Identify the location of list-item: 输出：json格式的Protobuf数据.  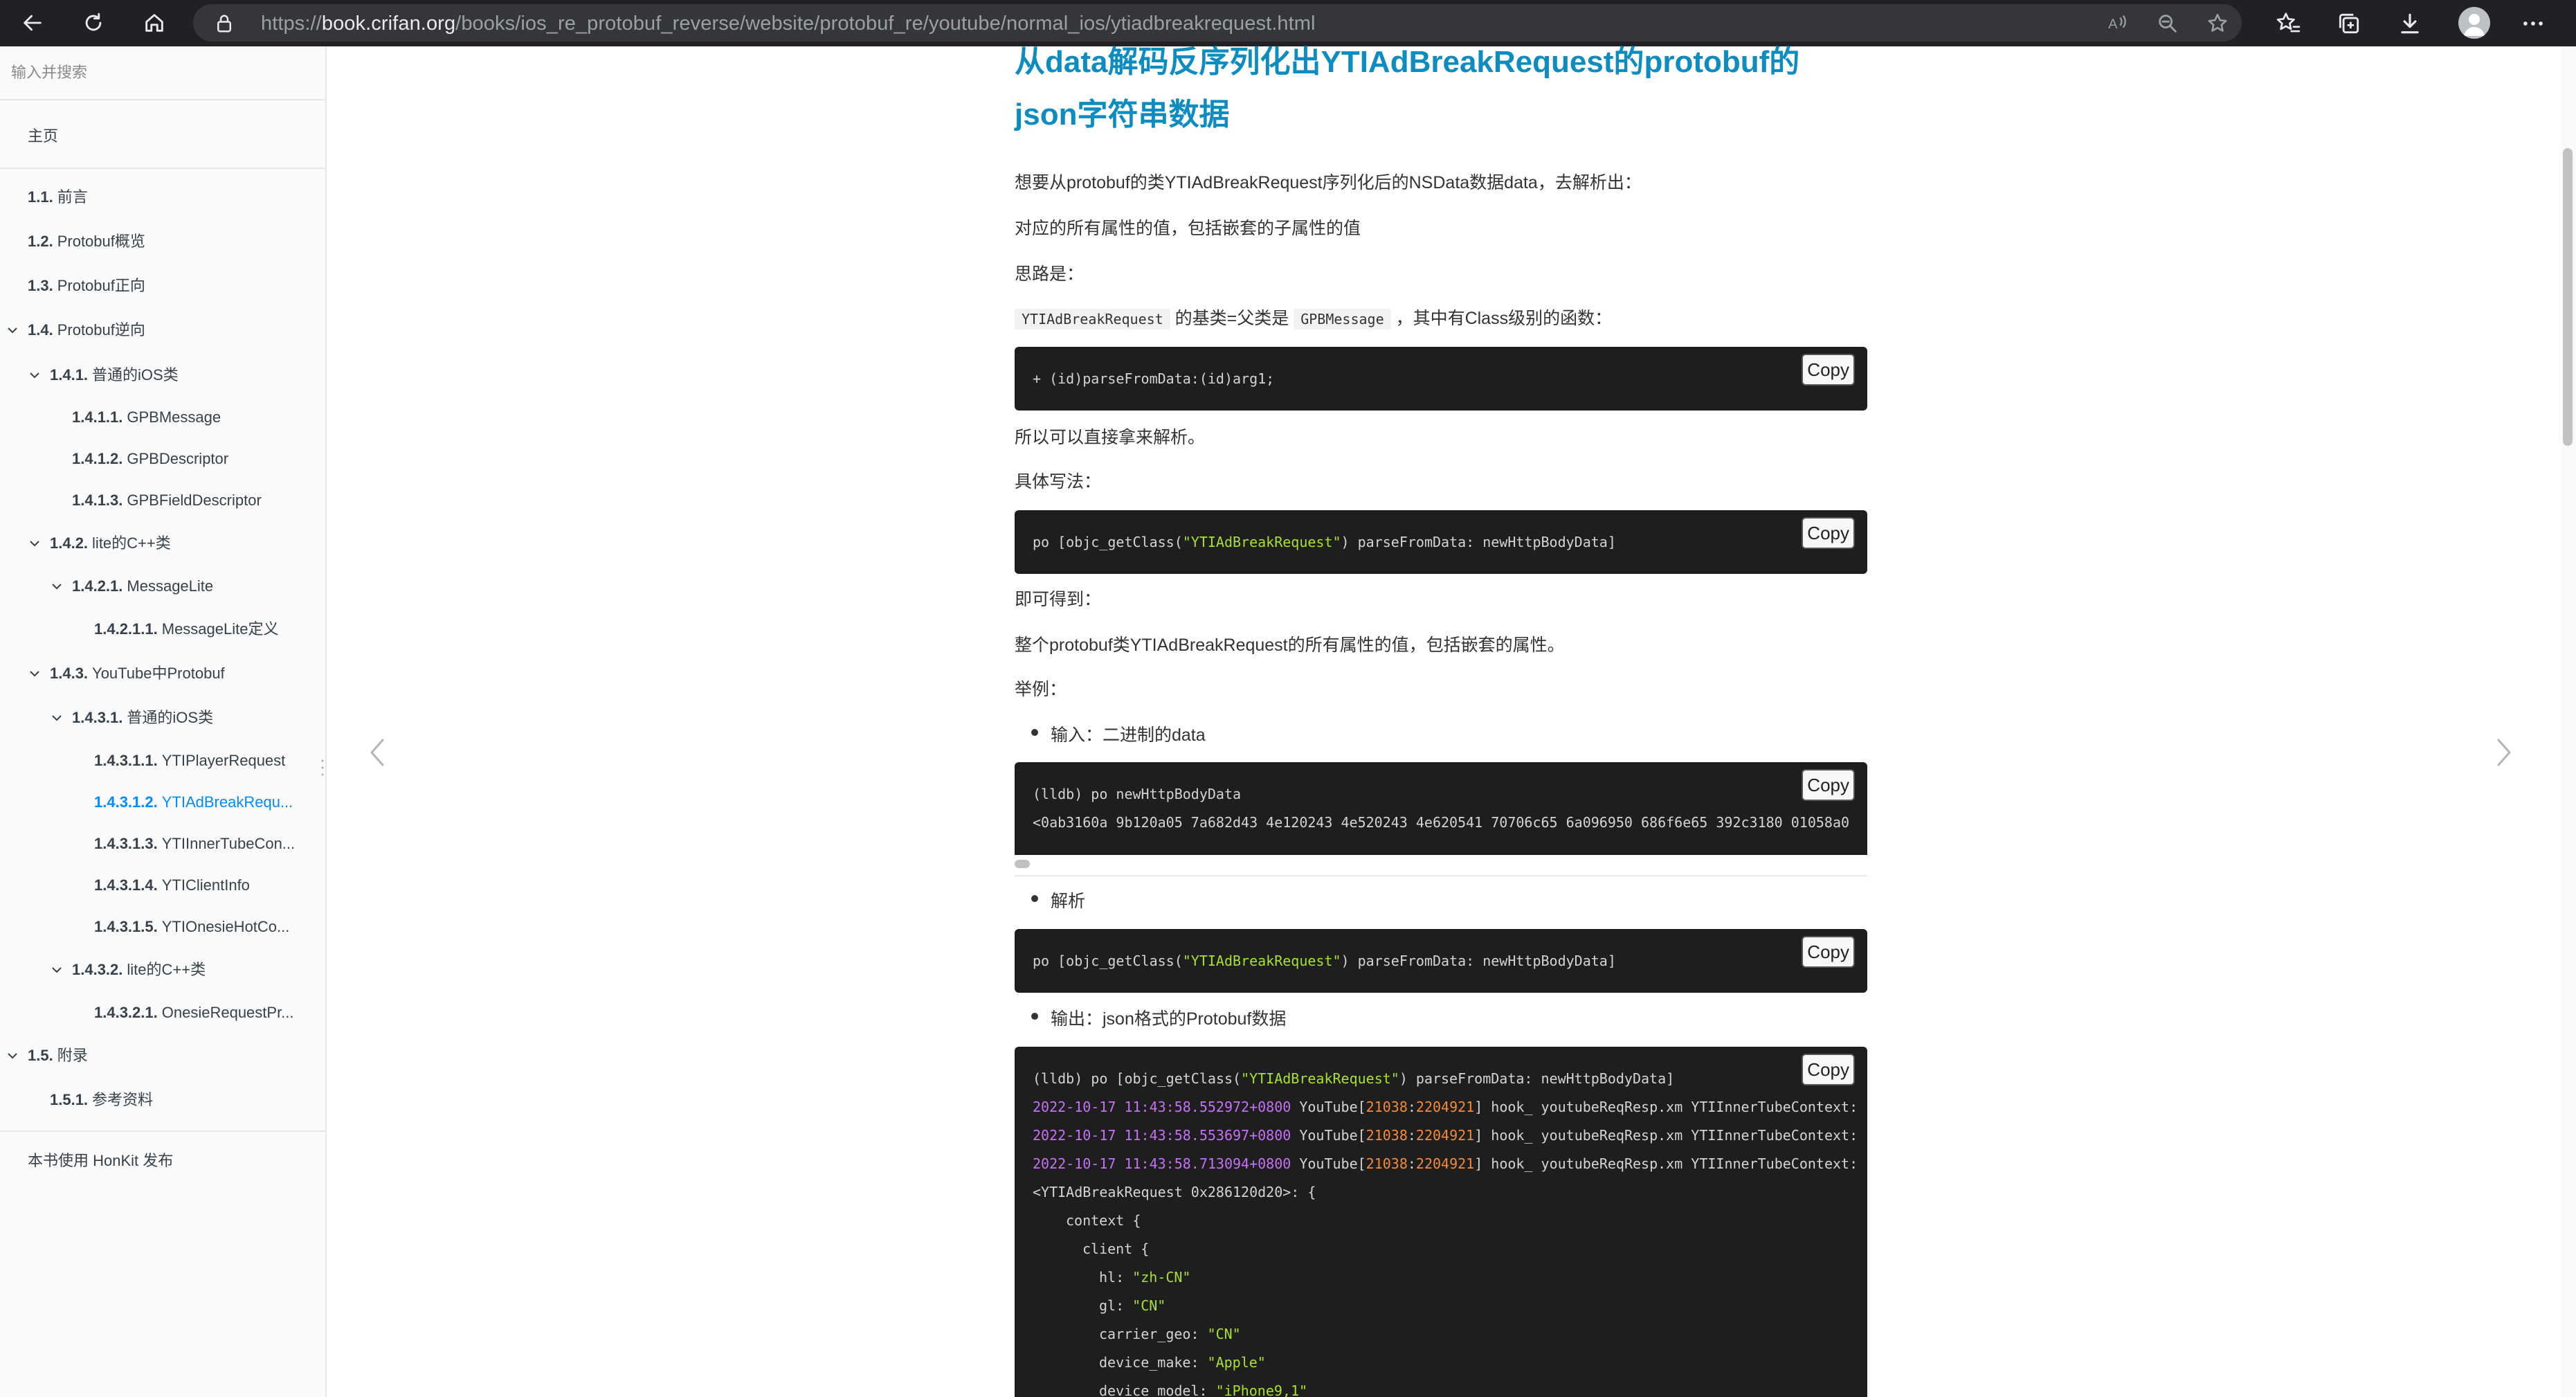
(1158, 1018).